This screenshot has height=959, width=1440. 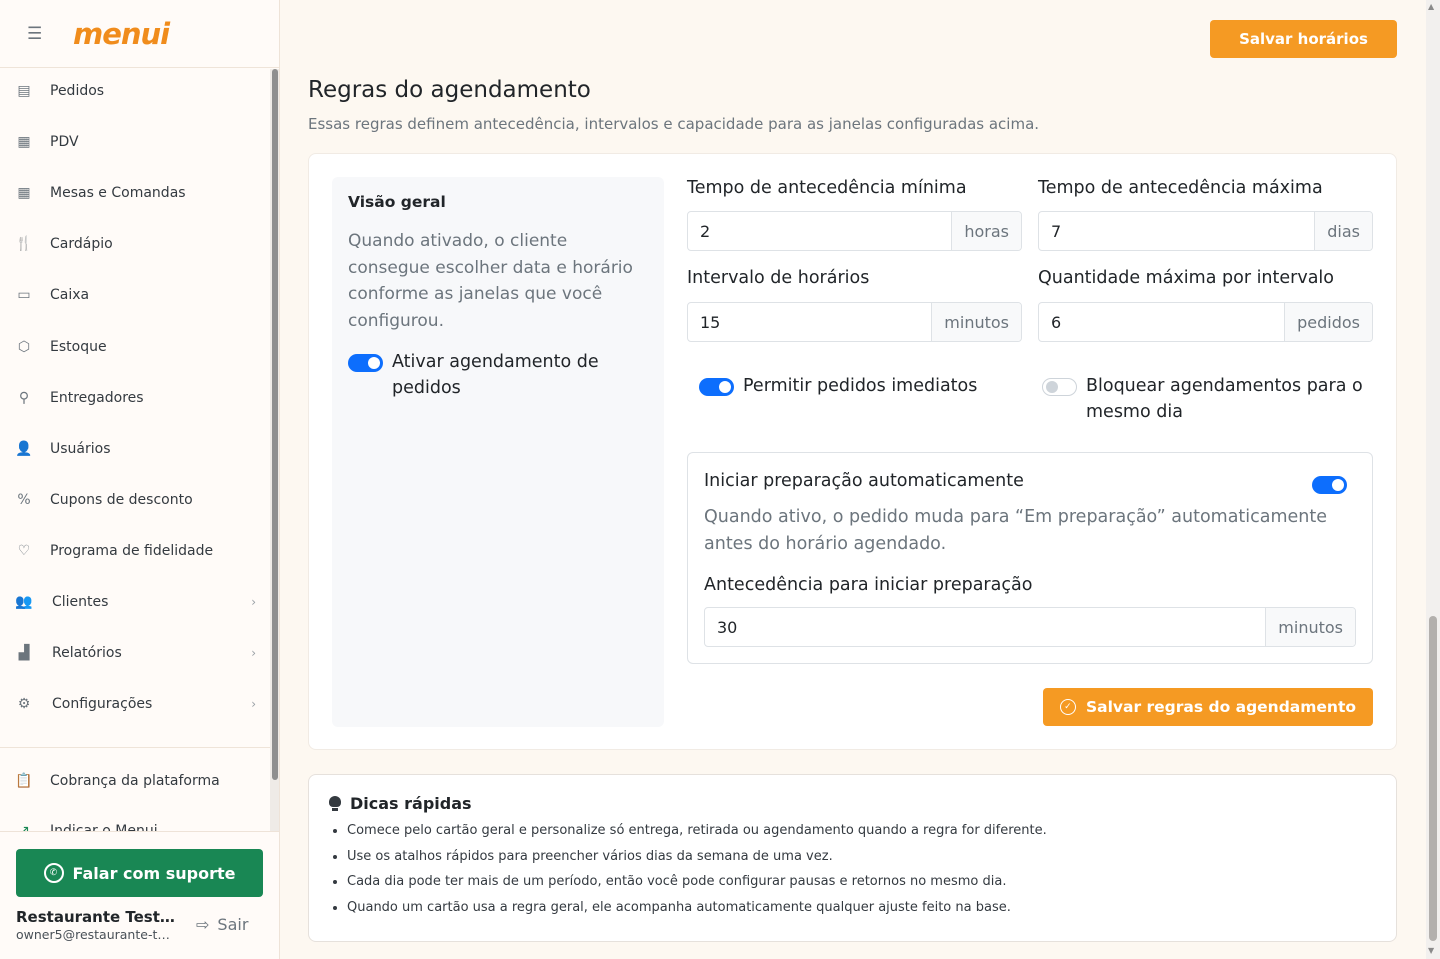 What do you see at coordinates (365, 363) in the screenshot?
I see `enable-scheduling-toggle` at bounding box center [365, 363].